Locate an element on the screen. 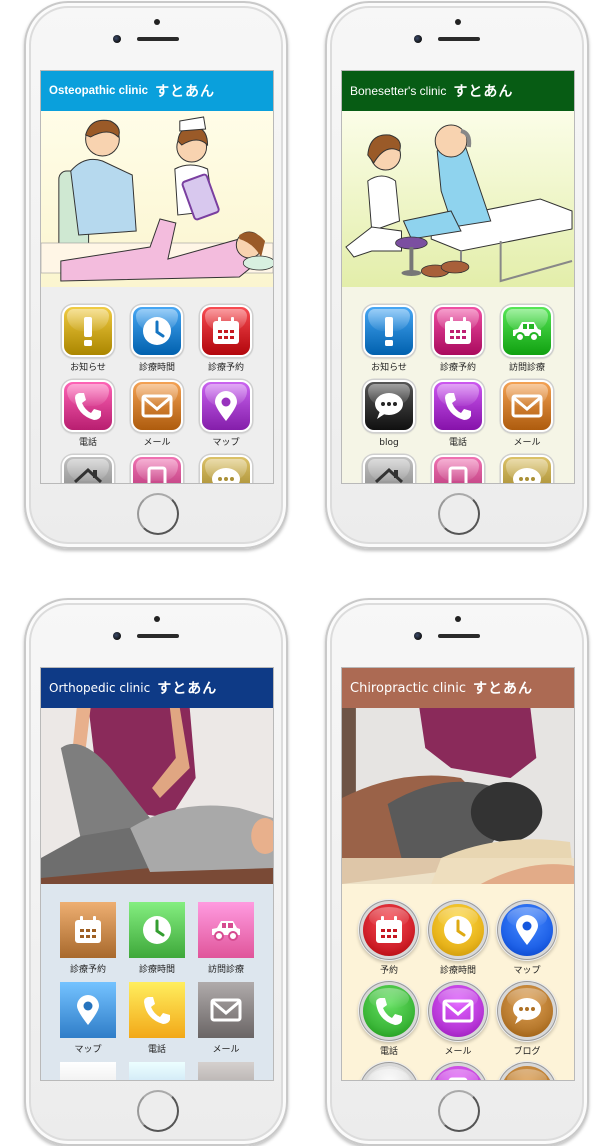 The width and height of the screenshot is (613, 1146). shoe-icon is located at coordinates (157, 1076).